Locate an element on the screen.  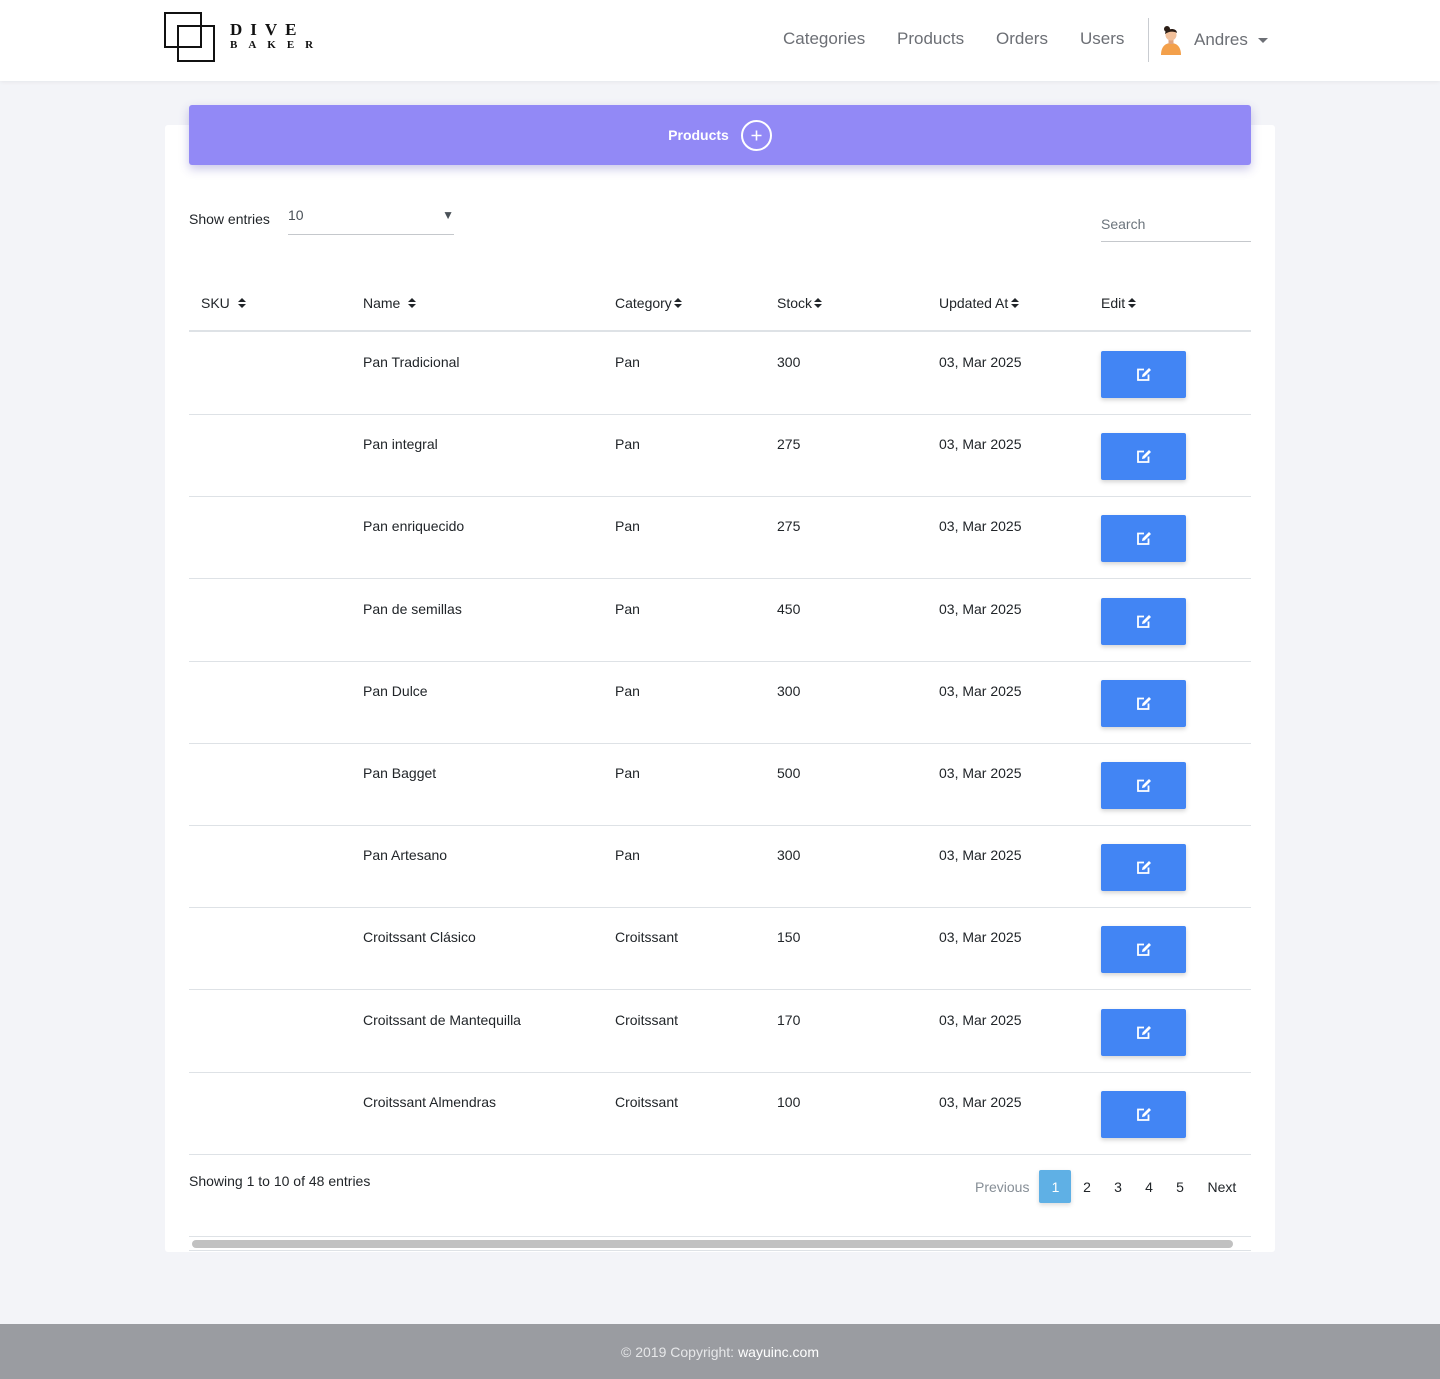
pagination-page-5: 5 is located at coordinates (1179, 1186).